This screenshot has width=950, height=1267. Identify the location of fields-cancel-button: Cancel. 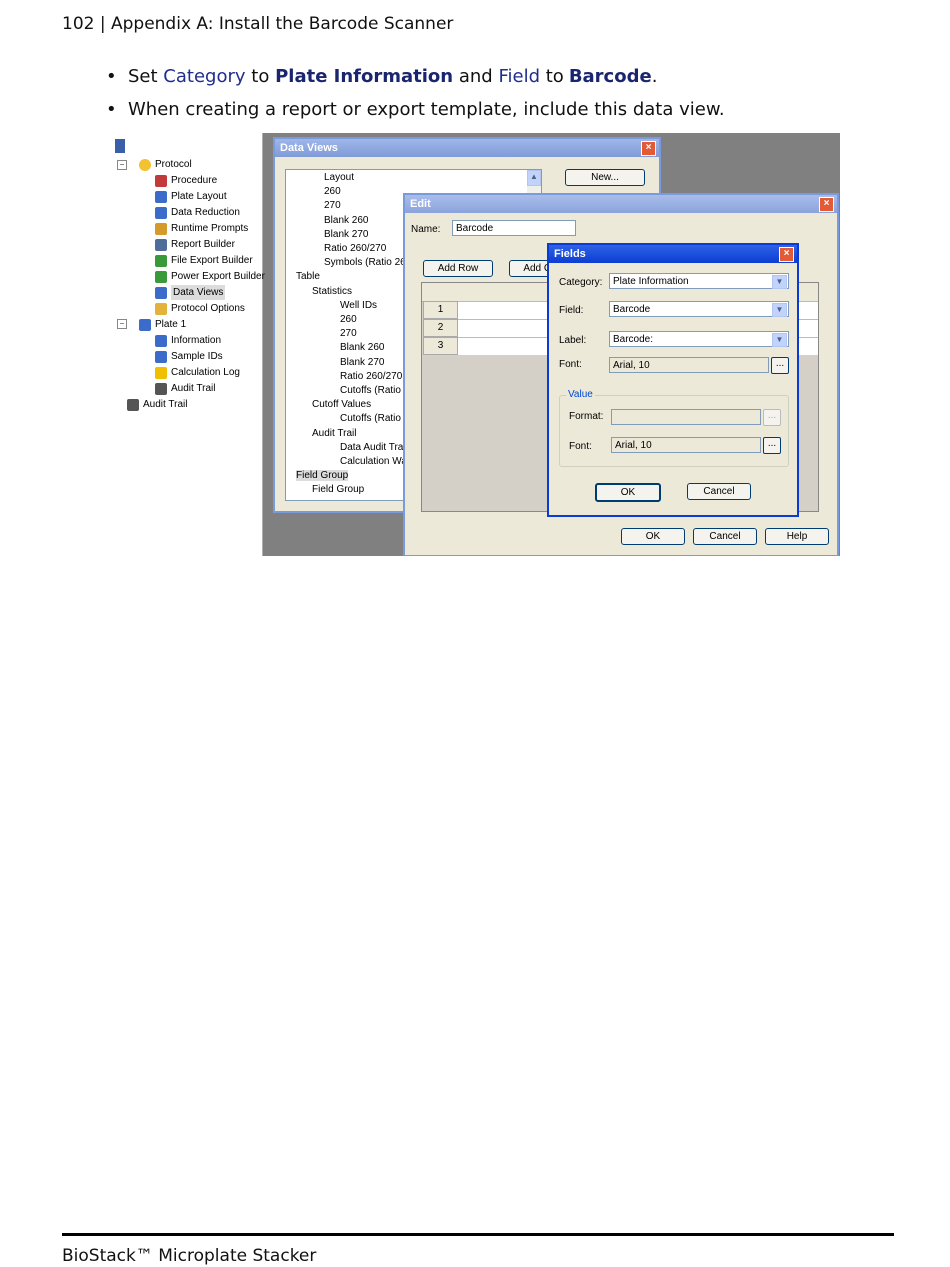
(719, 491).